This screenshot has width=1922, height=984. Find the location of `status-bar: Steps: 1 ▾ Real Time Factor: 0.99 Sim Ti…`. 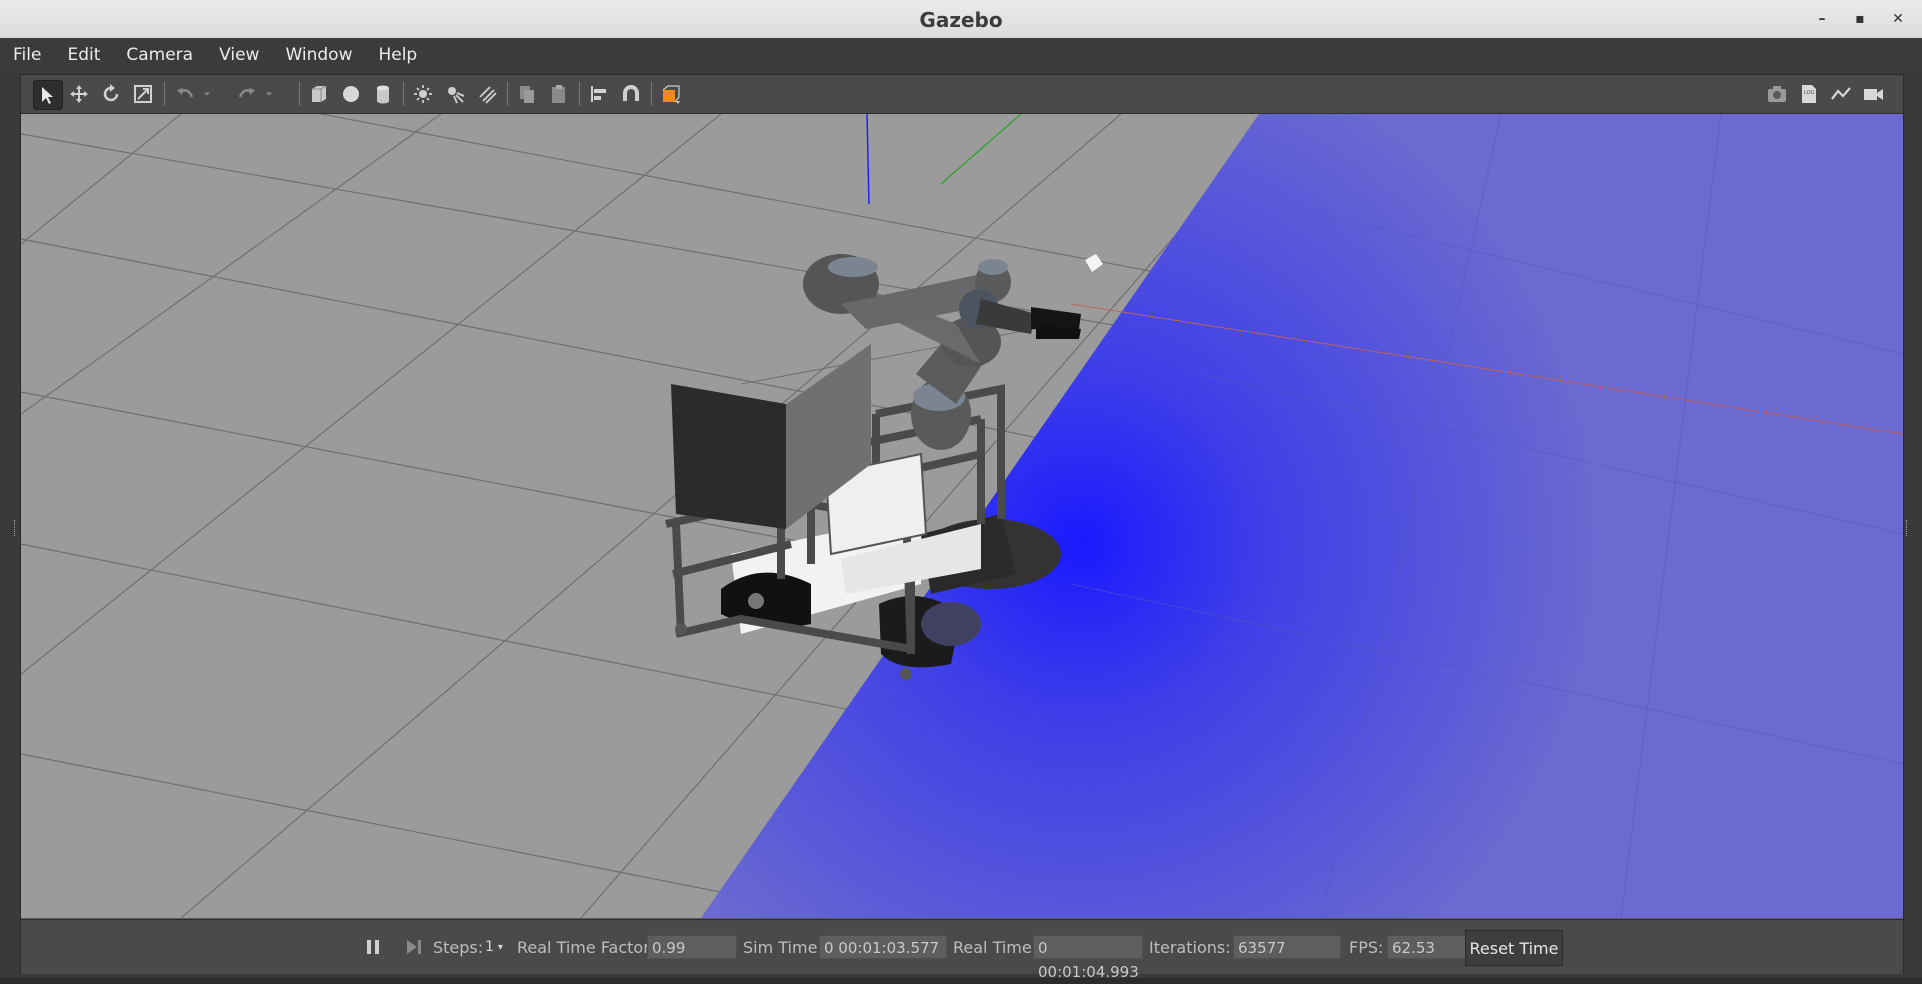

status-bar: Steps: 1 ▾ Real Time Factor: 0.99 Sim Ti… is located at coordinates (962, 950).